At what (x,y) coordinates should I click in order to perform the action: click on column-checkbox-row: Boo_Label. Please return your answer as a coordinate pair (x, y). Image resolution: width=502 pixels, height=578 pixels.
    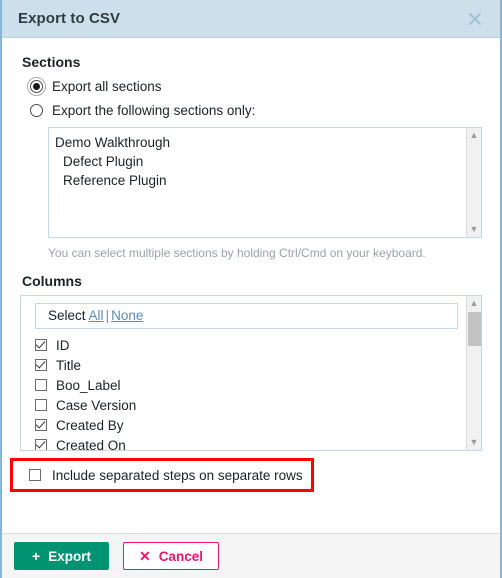
    Looking at the image, I should click on (243, 385).